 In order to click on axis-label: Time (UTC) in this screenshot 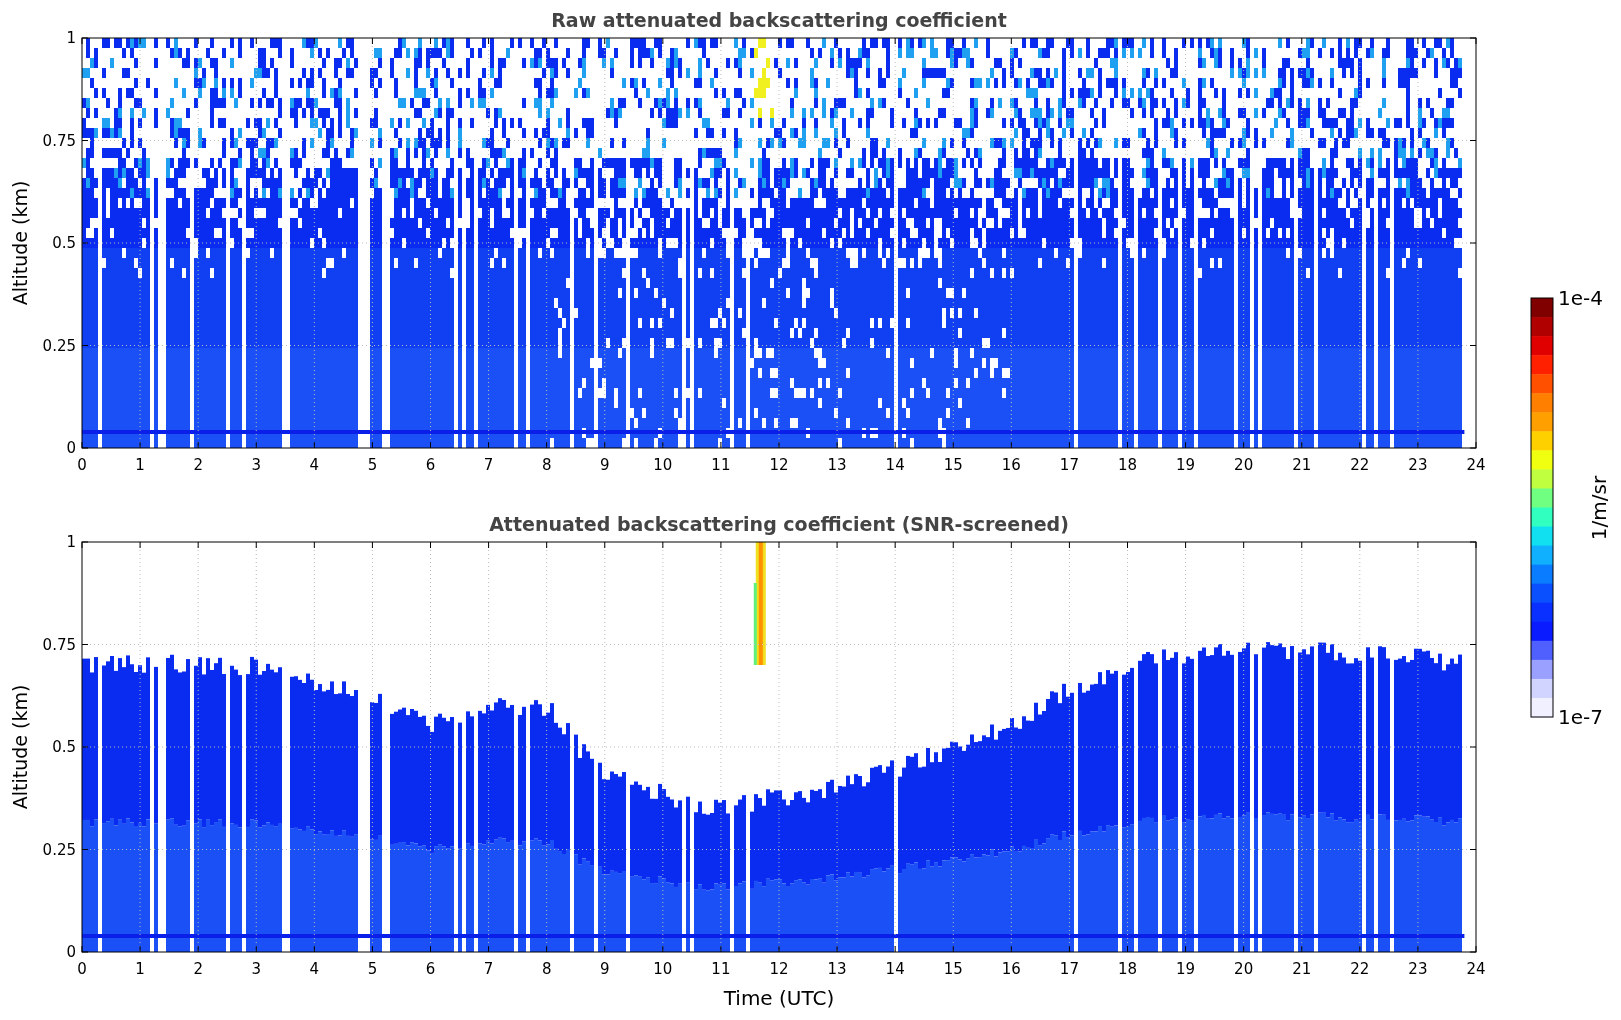, I will do `click(779, 998)`.